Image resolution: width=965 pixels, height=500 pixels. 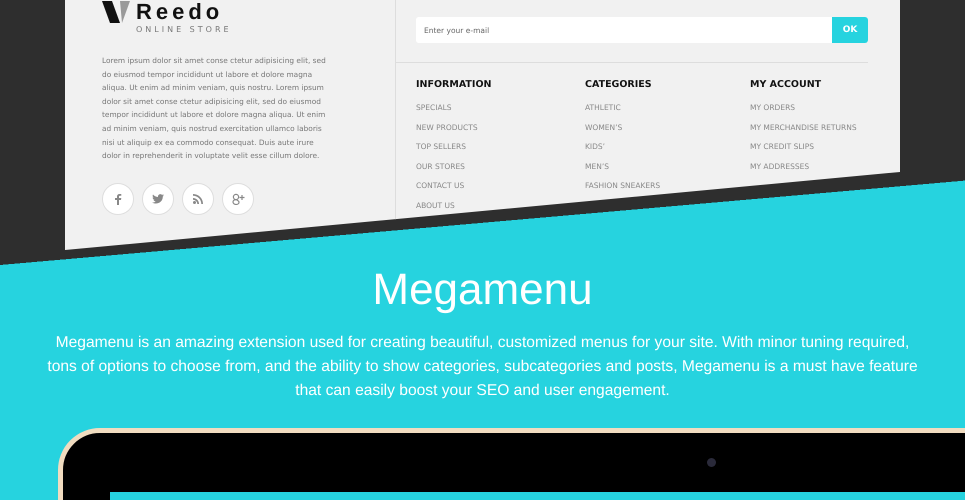 I want to click on facebook-icon, so click(x=118, y=198).